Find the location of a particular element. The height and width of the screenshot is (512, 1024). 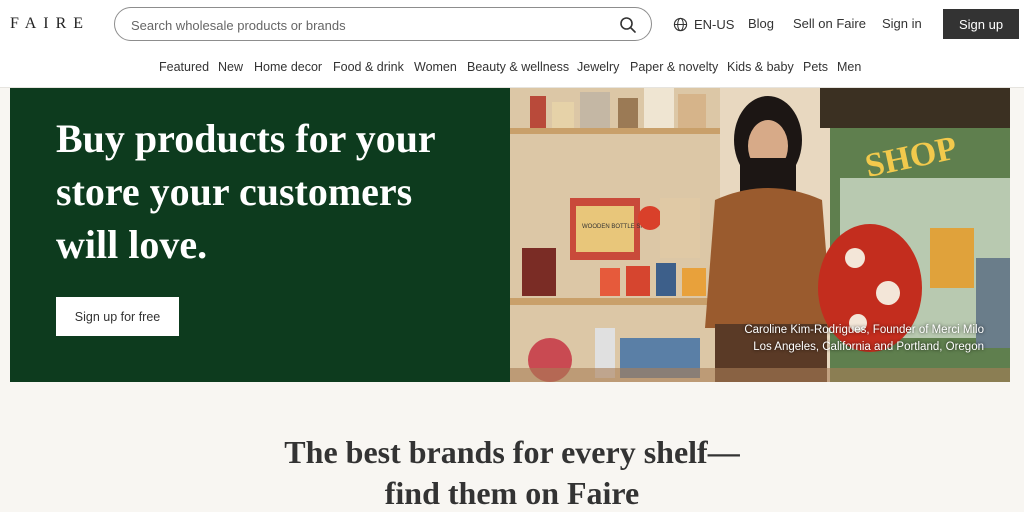

hero-title-line: Buy products for your is located at coordinates (246, 138).